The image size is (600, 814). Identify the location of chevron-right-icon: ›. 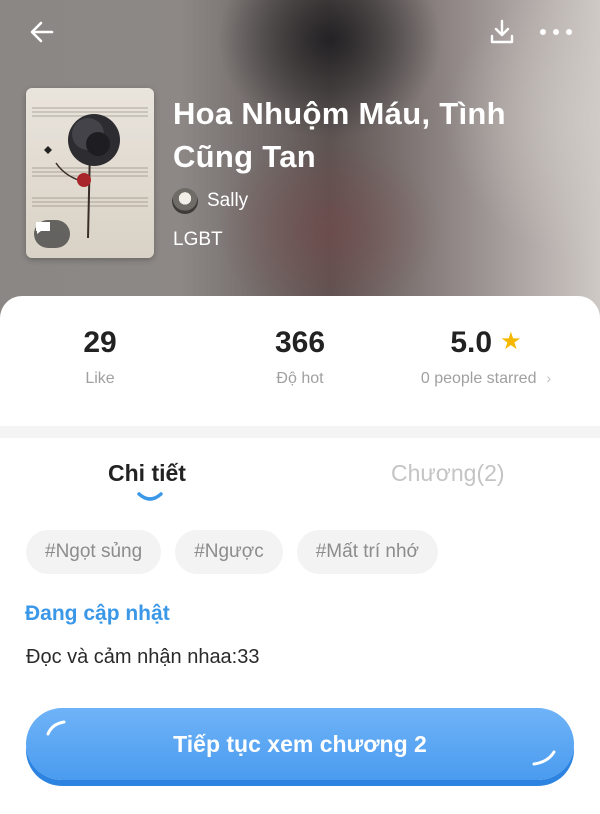
(549, 378).